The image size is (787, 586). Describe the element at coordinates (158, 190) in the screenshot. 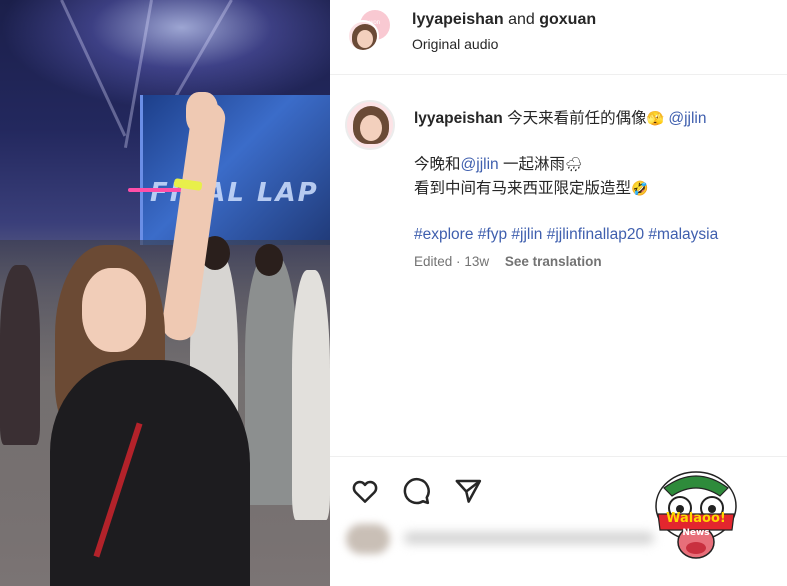

I see `pink-light` at that location.